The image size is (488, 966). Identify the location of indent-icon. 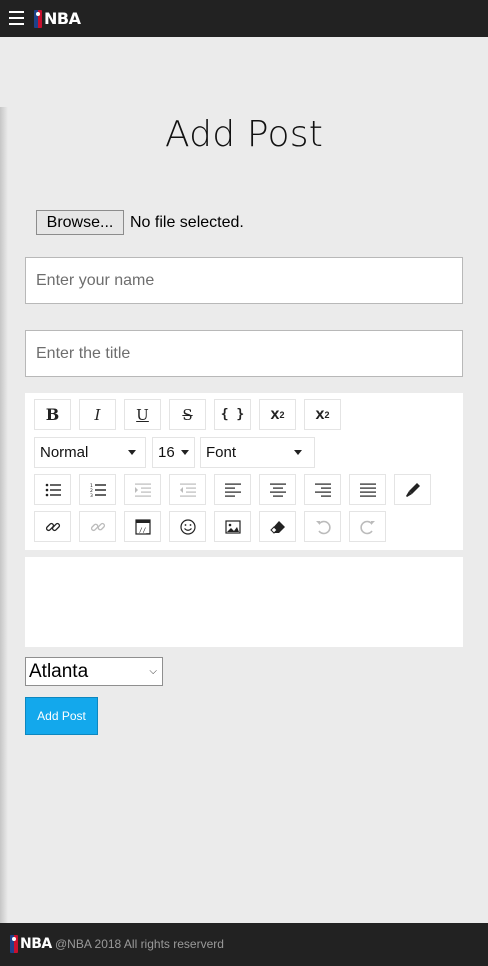
(142, 489).